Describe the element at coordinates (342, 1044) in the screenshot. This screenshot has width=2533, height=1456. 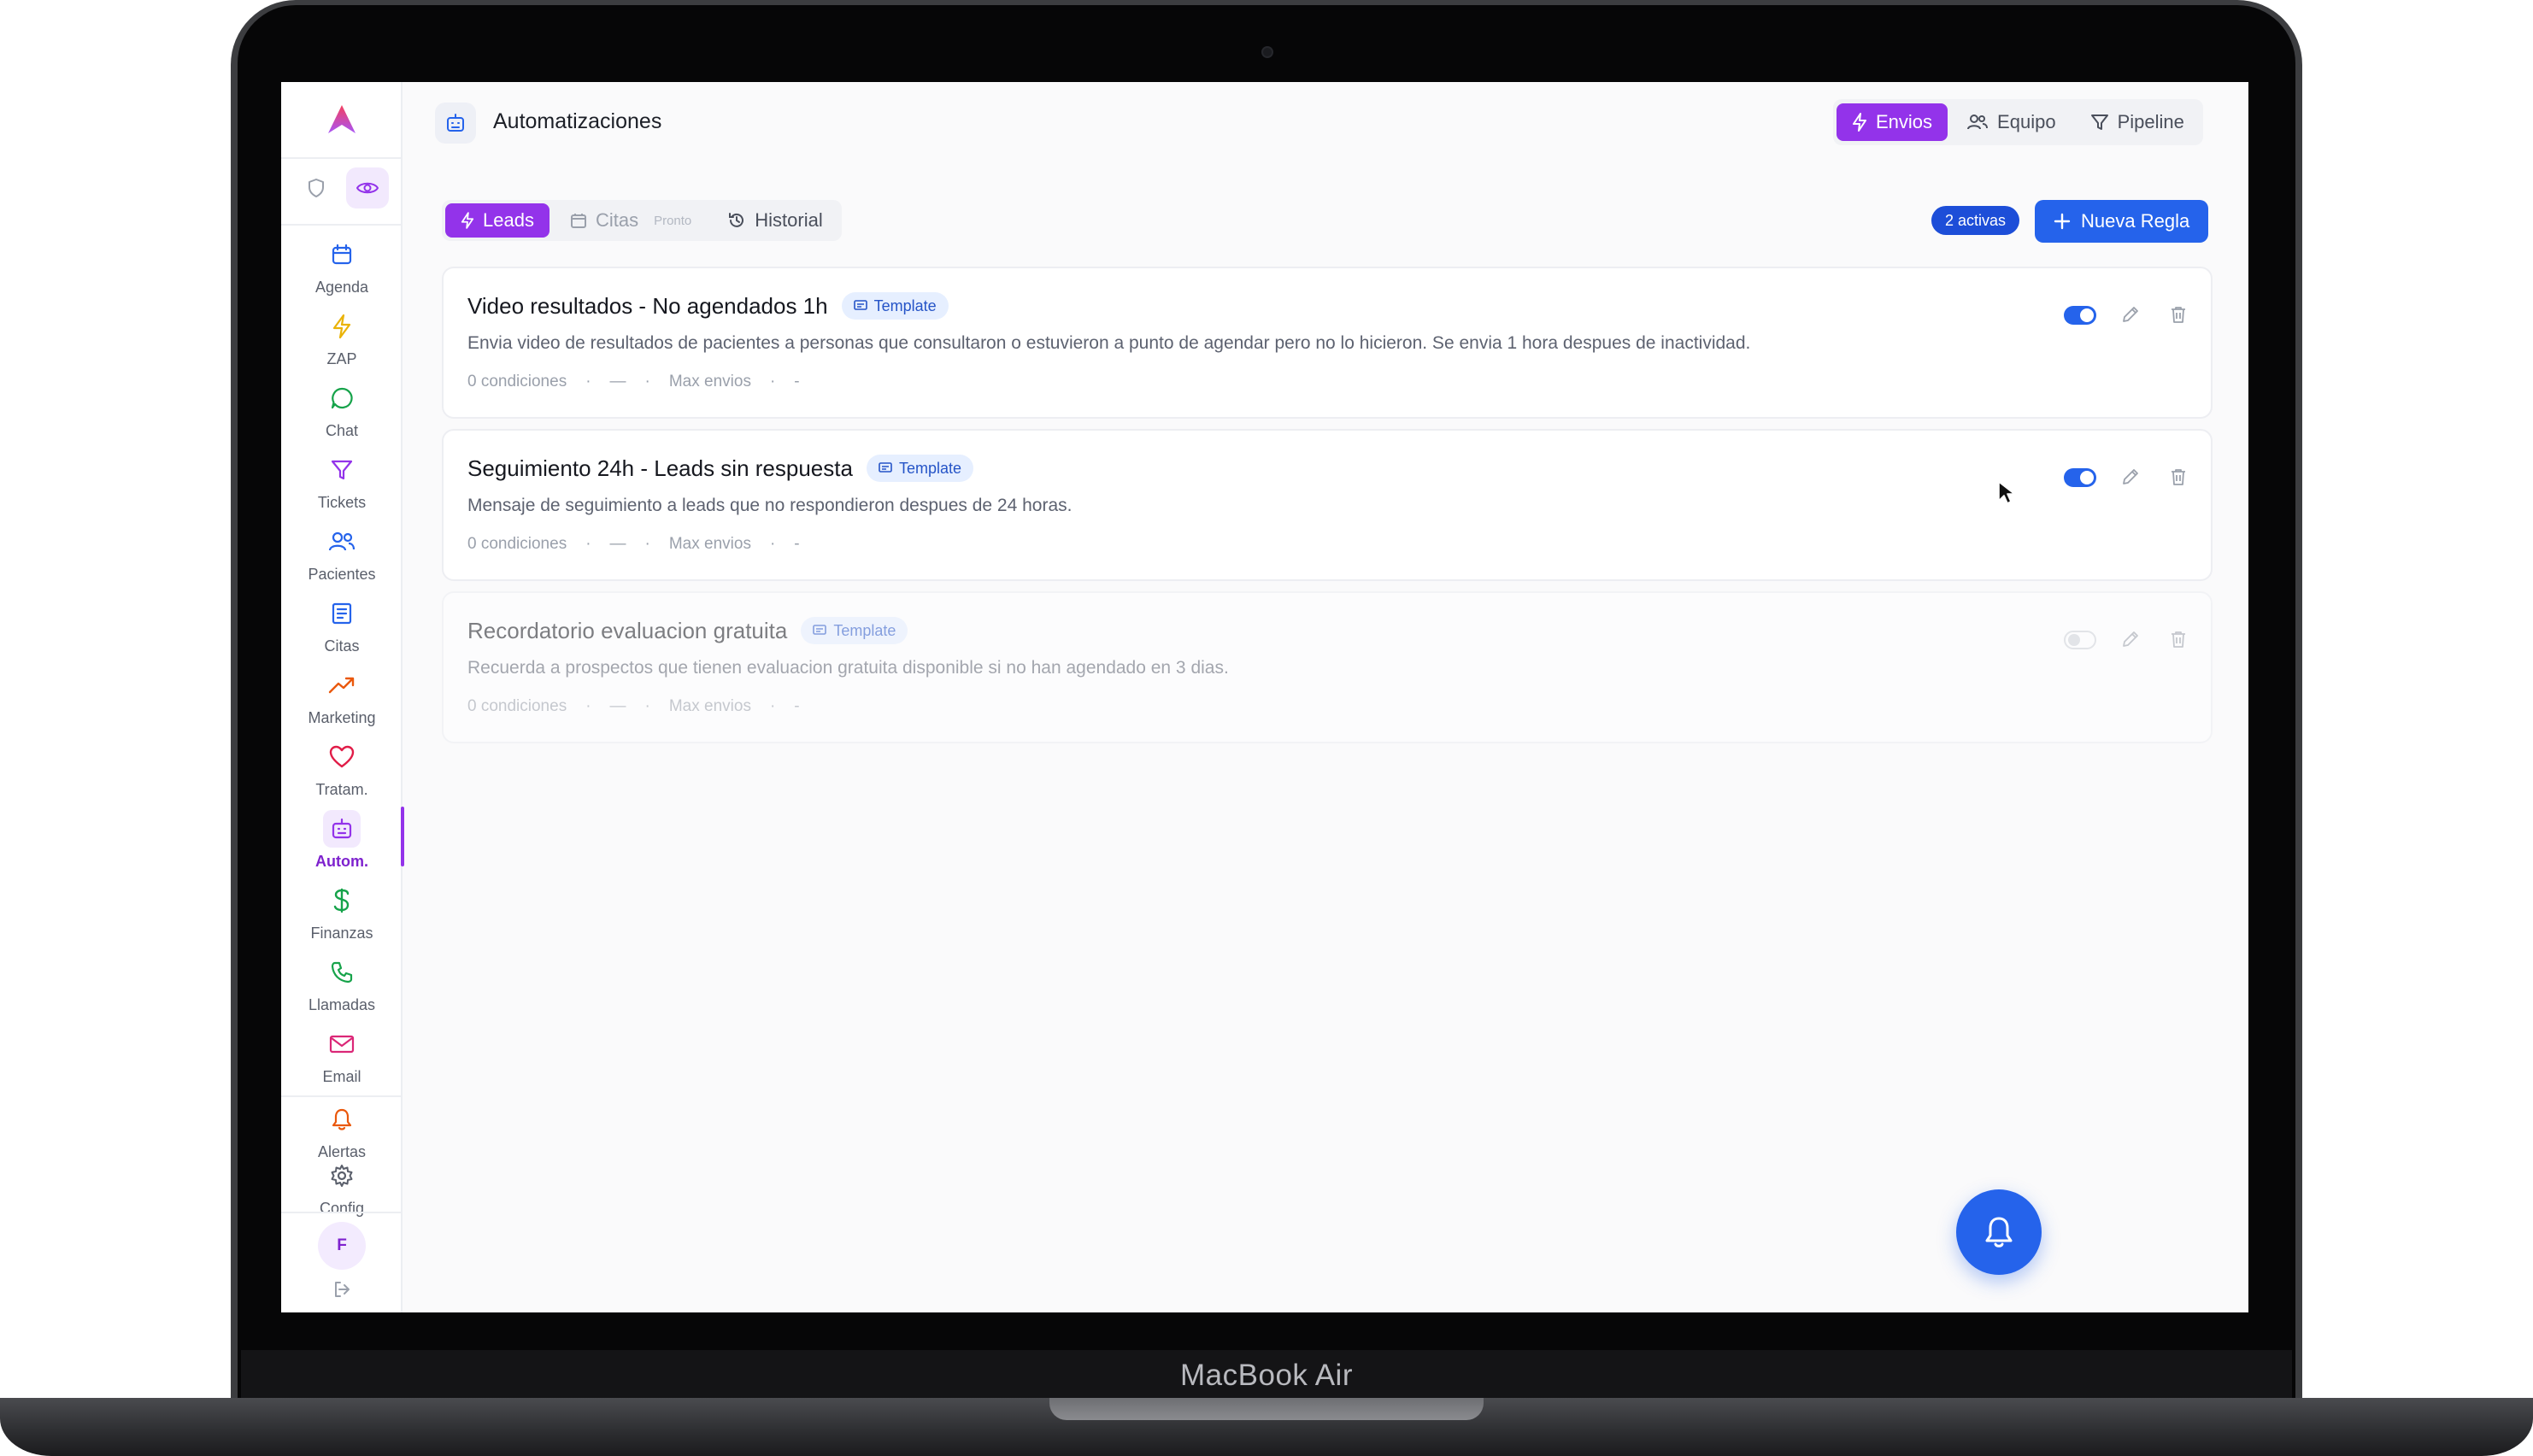
I see `mail-icon` at that location.